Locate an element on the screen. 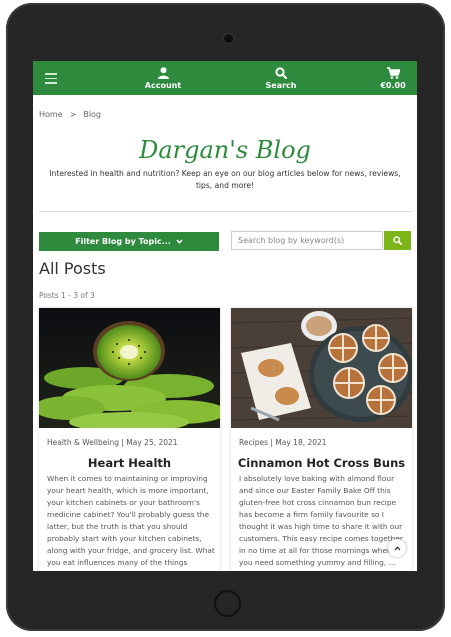 The height and width of the screenshot is (637, 451). post-title: Heart Health is located at coordinates (129, 463).